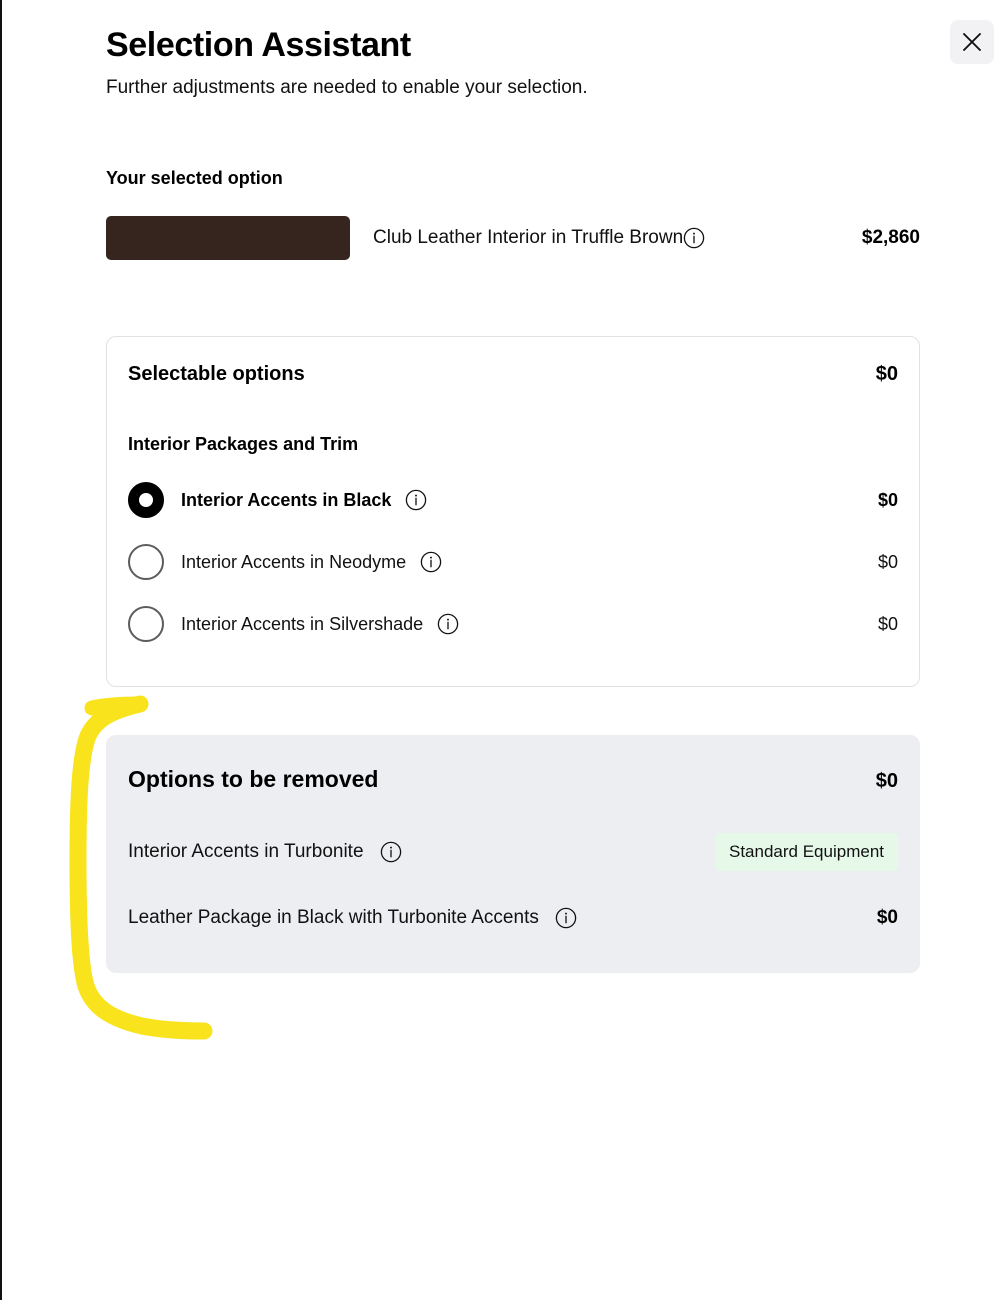 The height and width of the screenshot is (1300, 1002). I want to click on close-icon, so click(972, 42).